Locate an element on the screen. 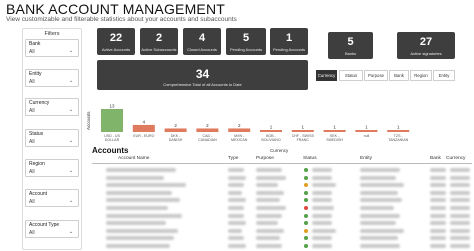 This screenshot has width=474, height=251. account-filter: Account All ⌄ is located at coordinates (52, 198).